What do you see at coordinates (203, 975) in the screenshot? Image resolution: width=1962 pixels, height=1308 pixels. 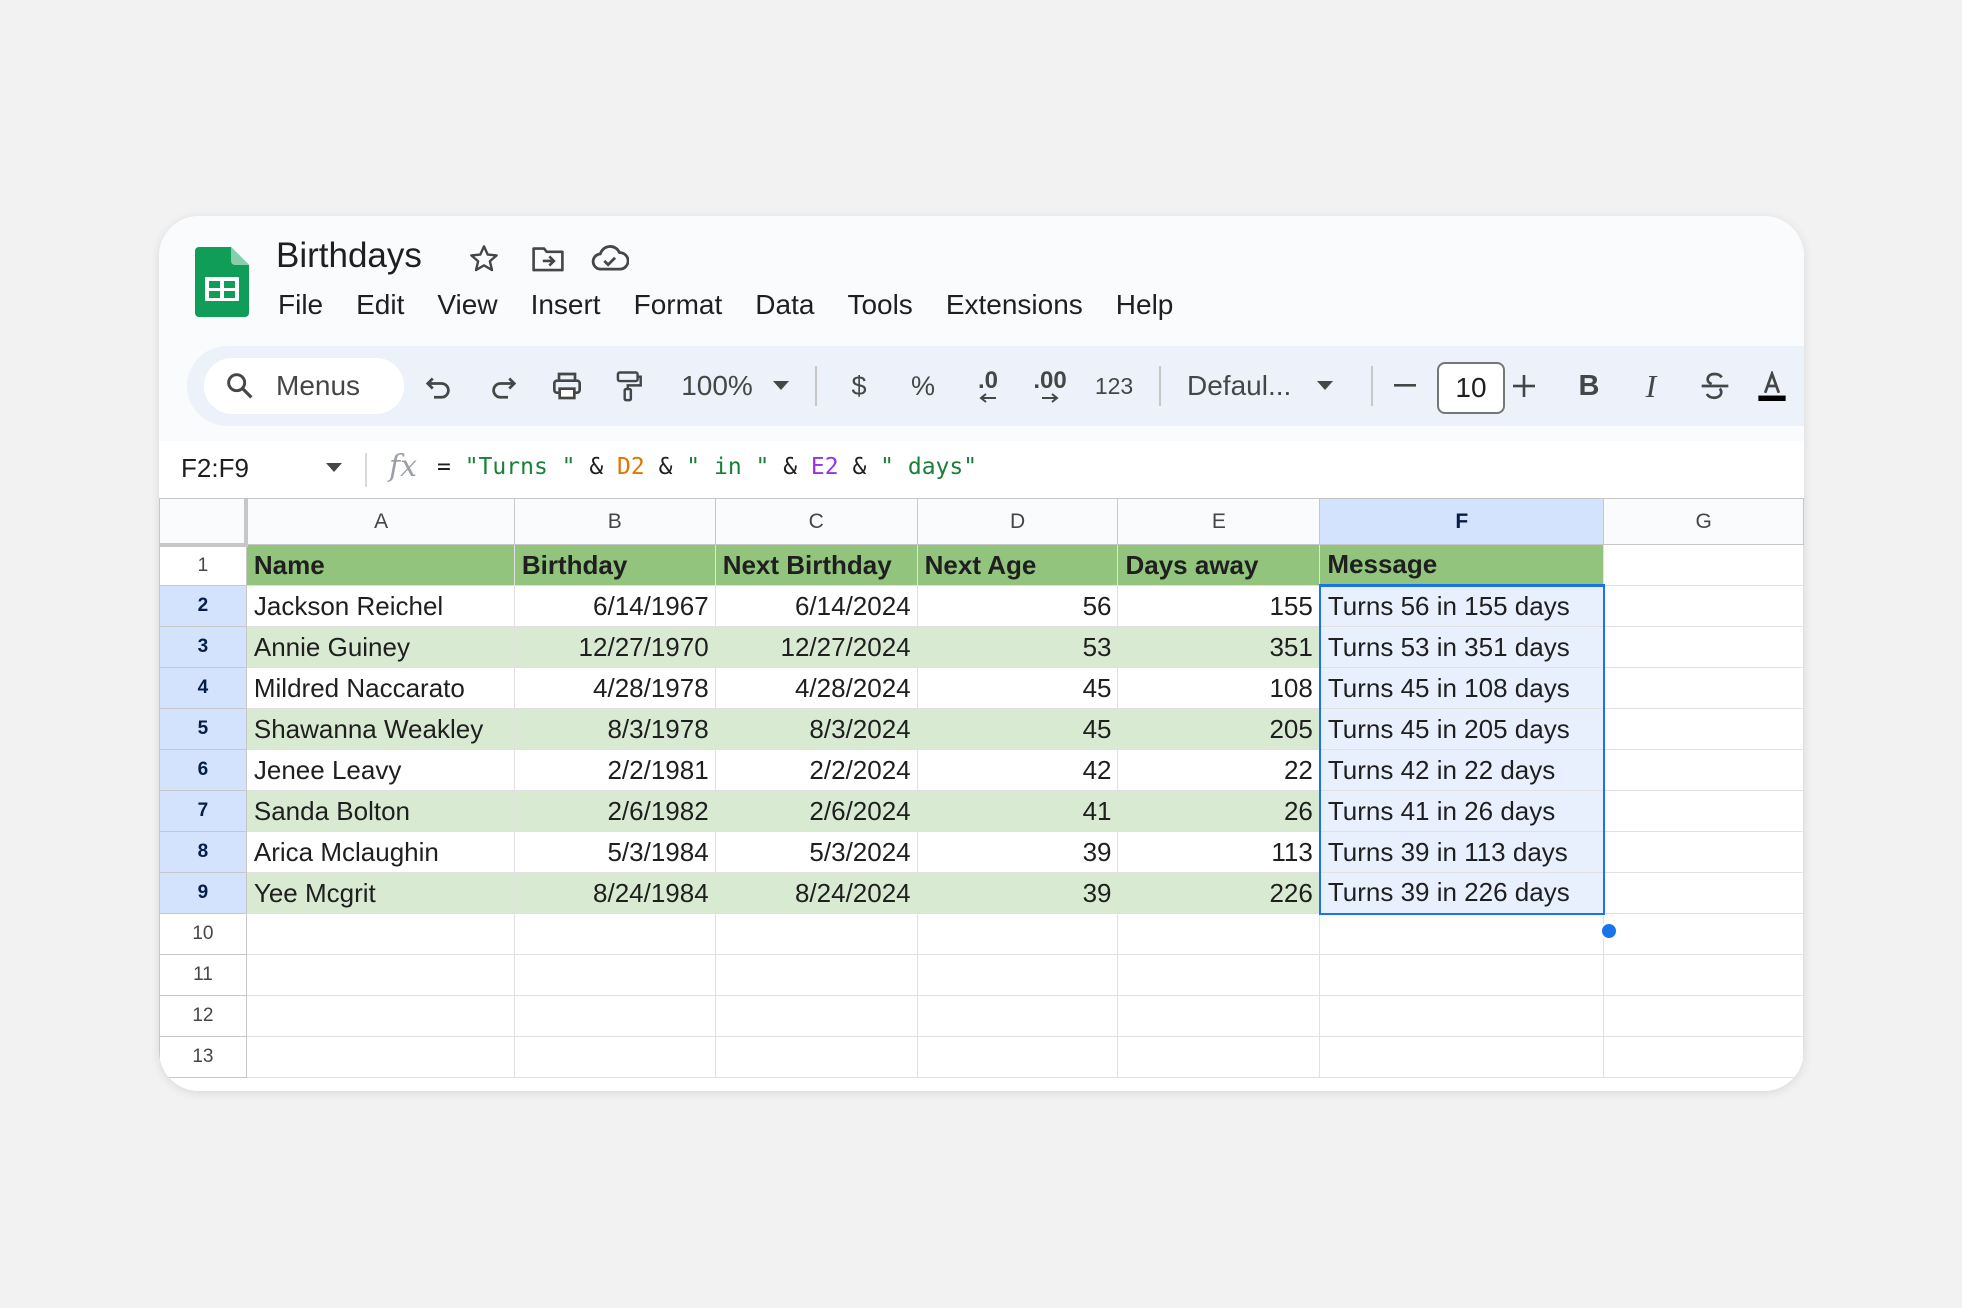 I see `row-header: 11` at bounding box center [203, 975].